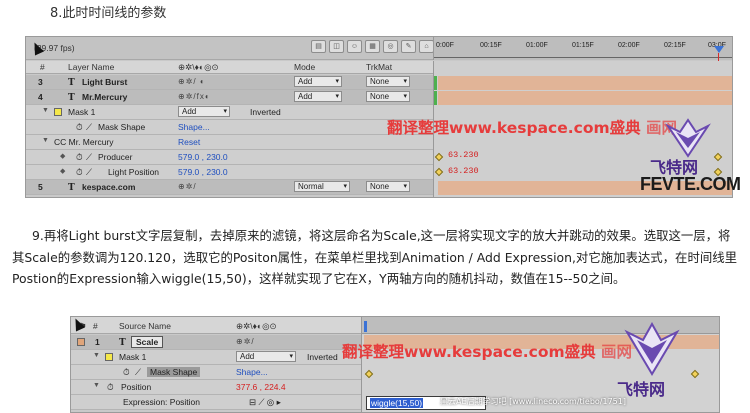 The height and width of the screenshot is (413, 750). I want to click on graph-editor-icon: ⌂, so click(426, 46).